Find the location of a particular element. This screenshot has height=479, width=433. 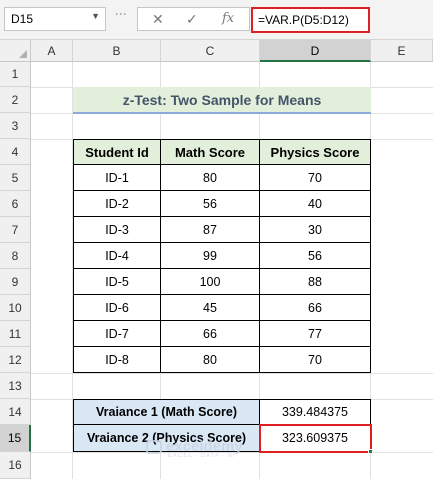

row-header-5: 5 is located at coordinates (15, 178).